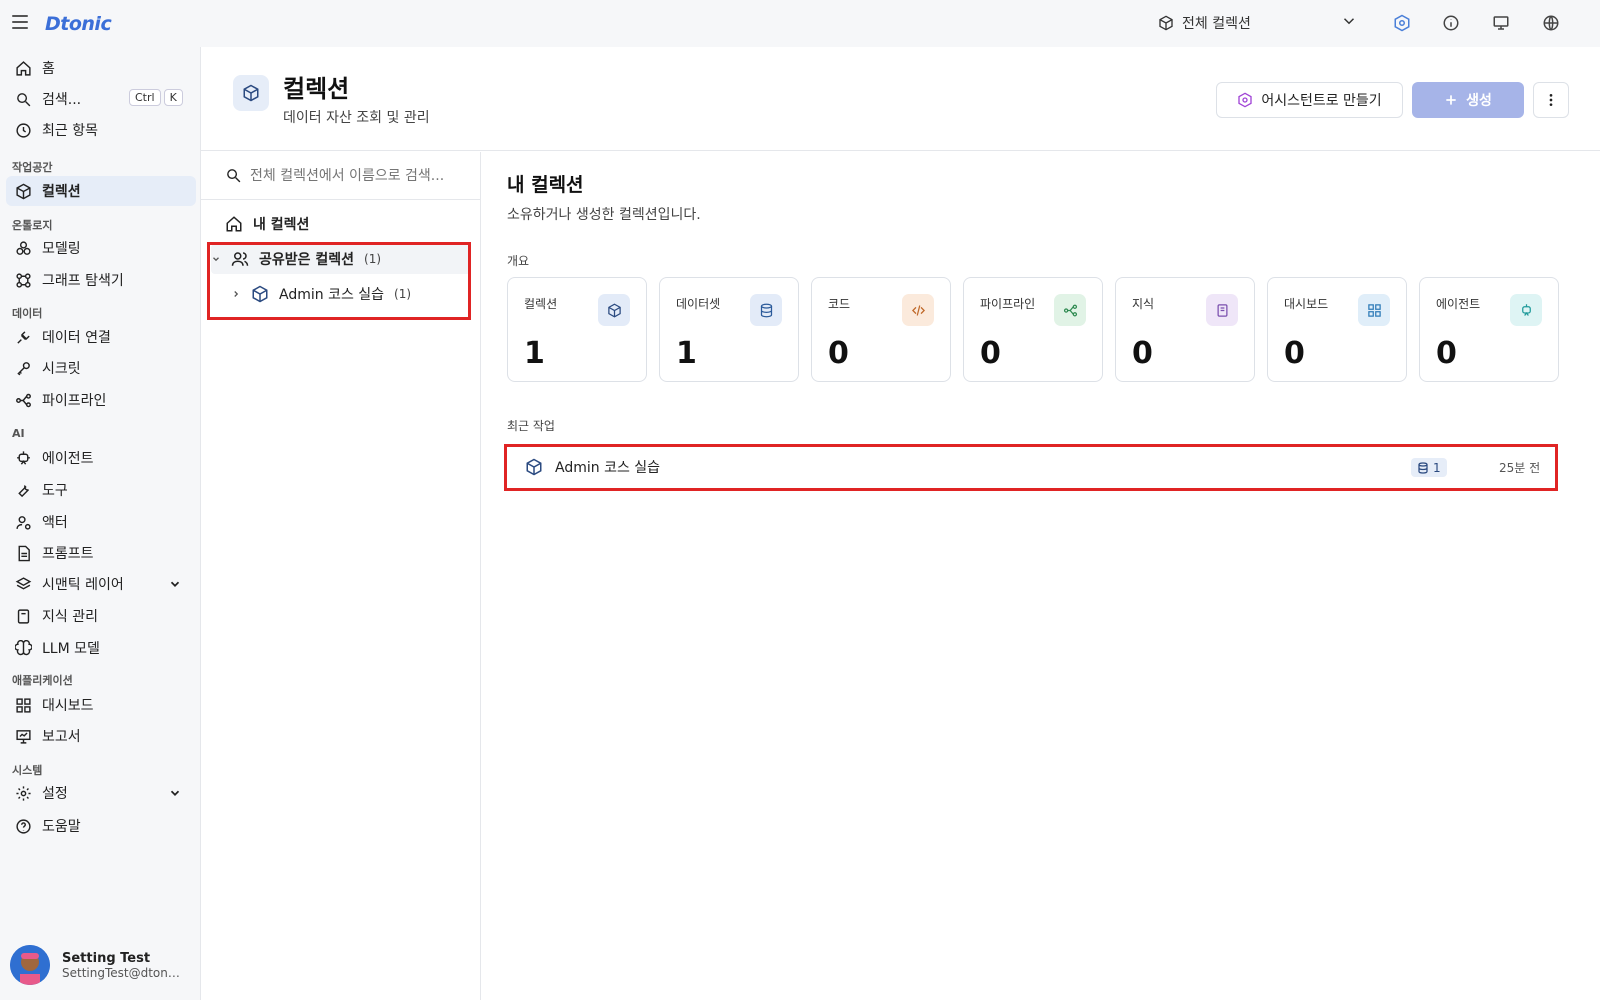 The height and width of the screenshot is (1000, 1600). What do you see at coordinates (101, 616) in the screenshot?
I see `sidebar-item-knowledge: 지식 관리` at bounding box center [101, 616].